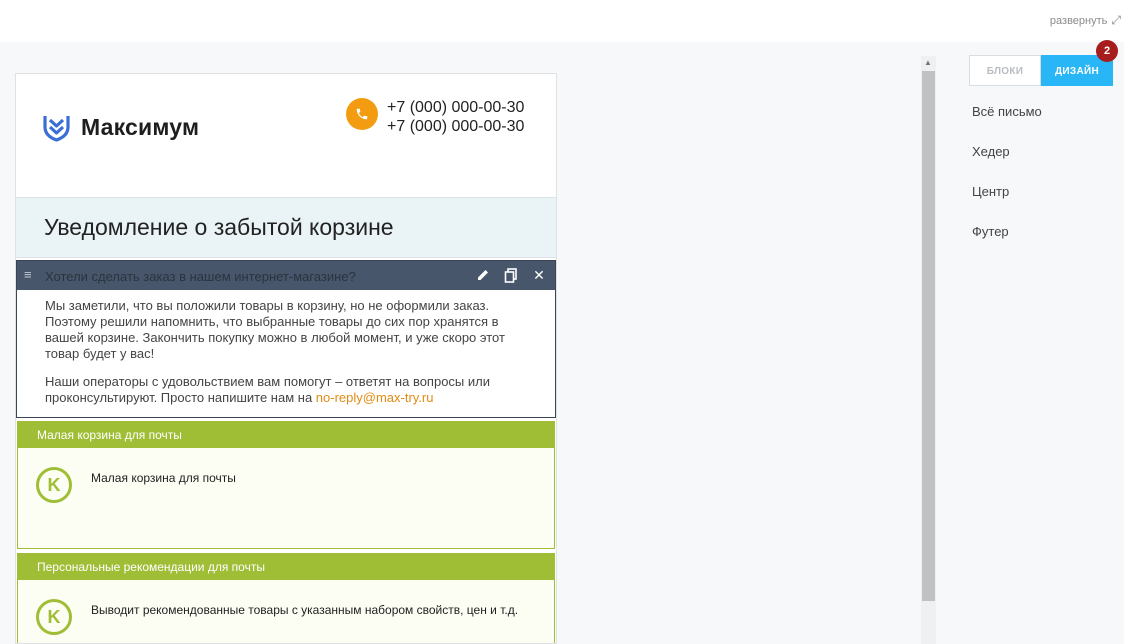 The height and width of the screenshot is (644, 1124). What do you see at coordinates (1043, 63) in the screenshot?
I see `panel-tabs: БЛОКИ ДИЗАЙН 2` at bounding box center [1043, 63].